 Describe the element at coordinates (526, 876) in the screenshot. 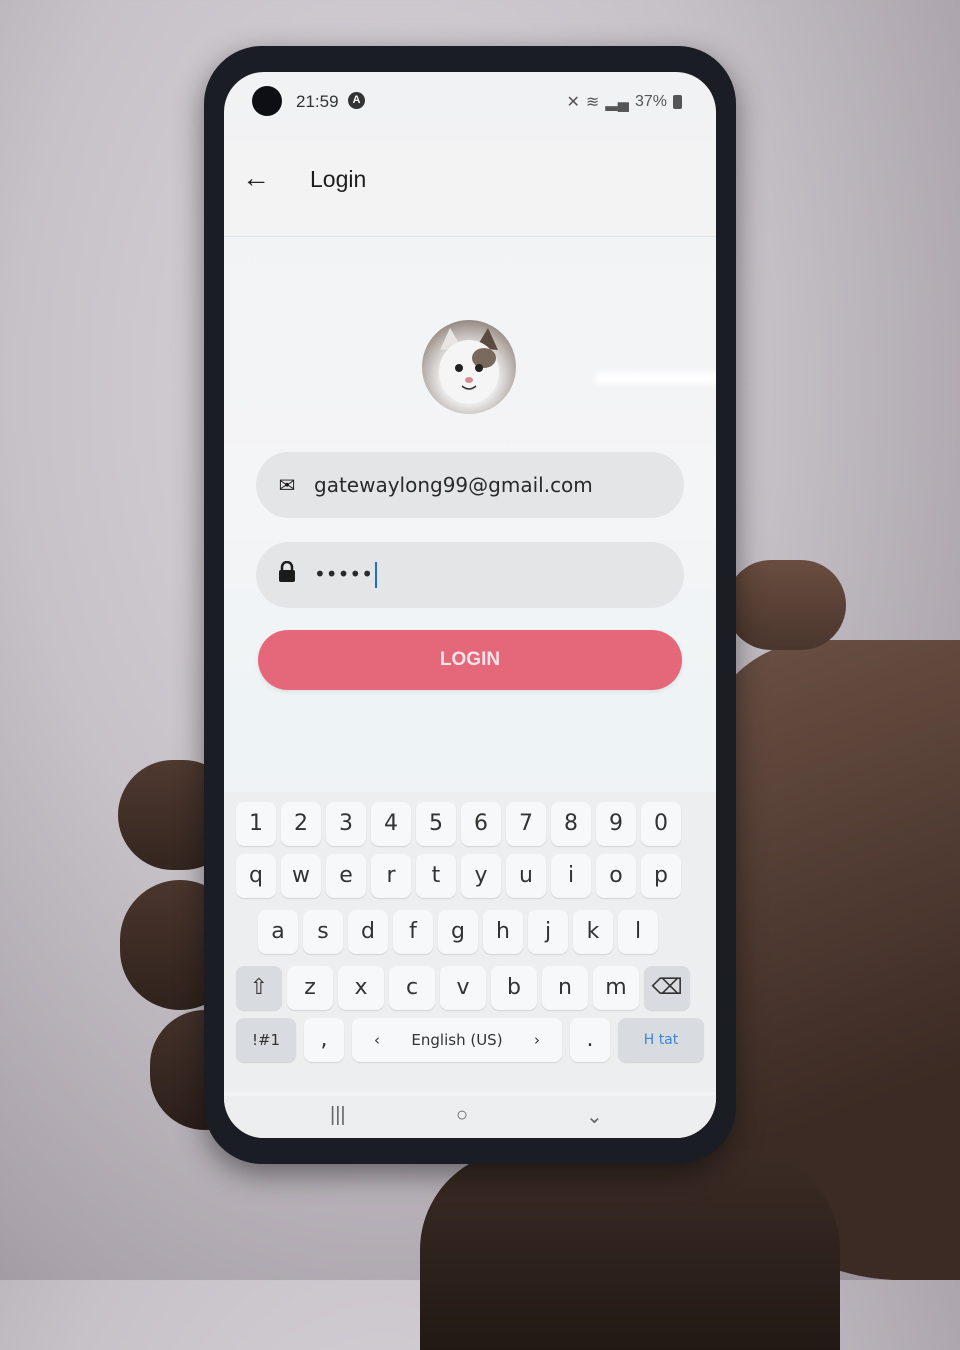

I see `key-u: u` at that location.